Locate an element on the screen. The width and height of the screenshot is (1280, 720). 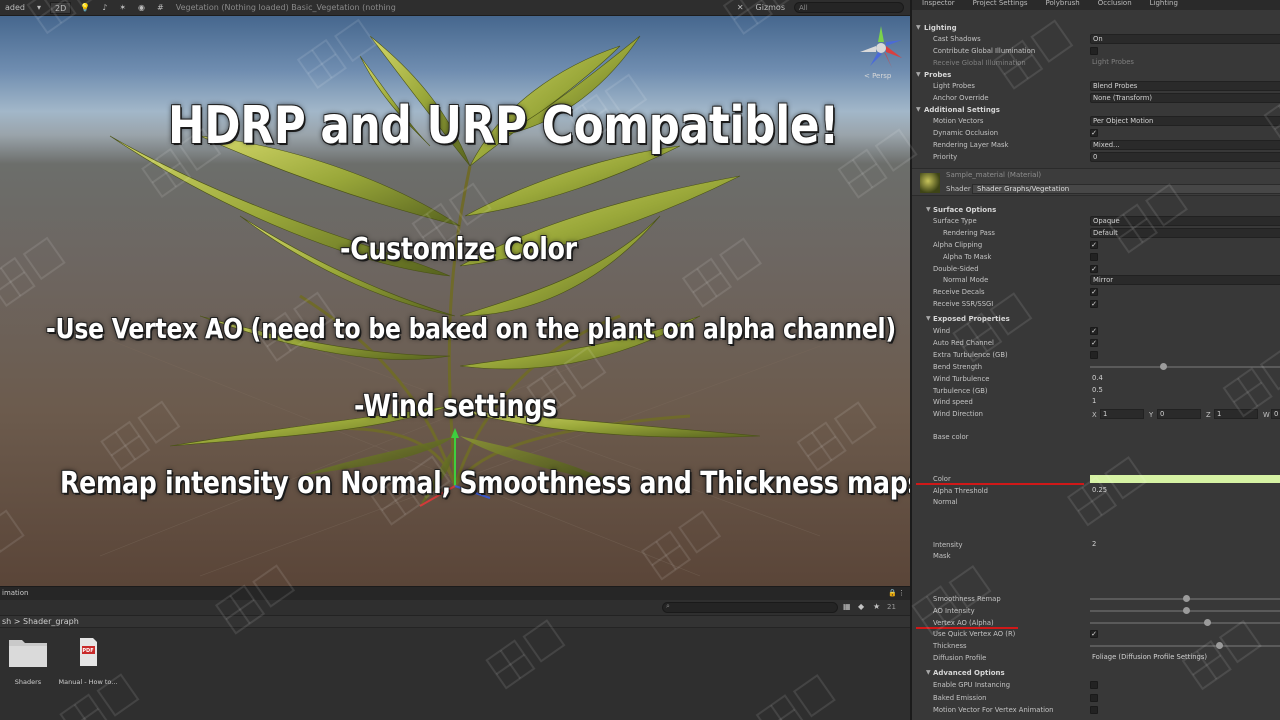
row-wind-direction: Wind Direction X 1 Y 0 Z 1 W 0 is located at coordinates (1096, 414).